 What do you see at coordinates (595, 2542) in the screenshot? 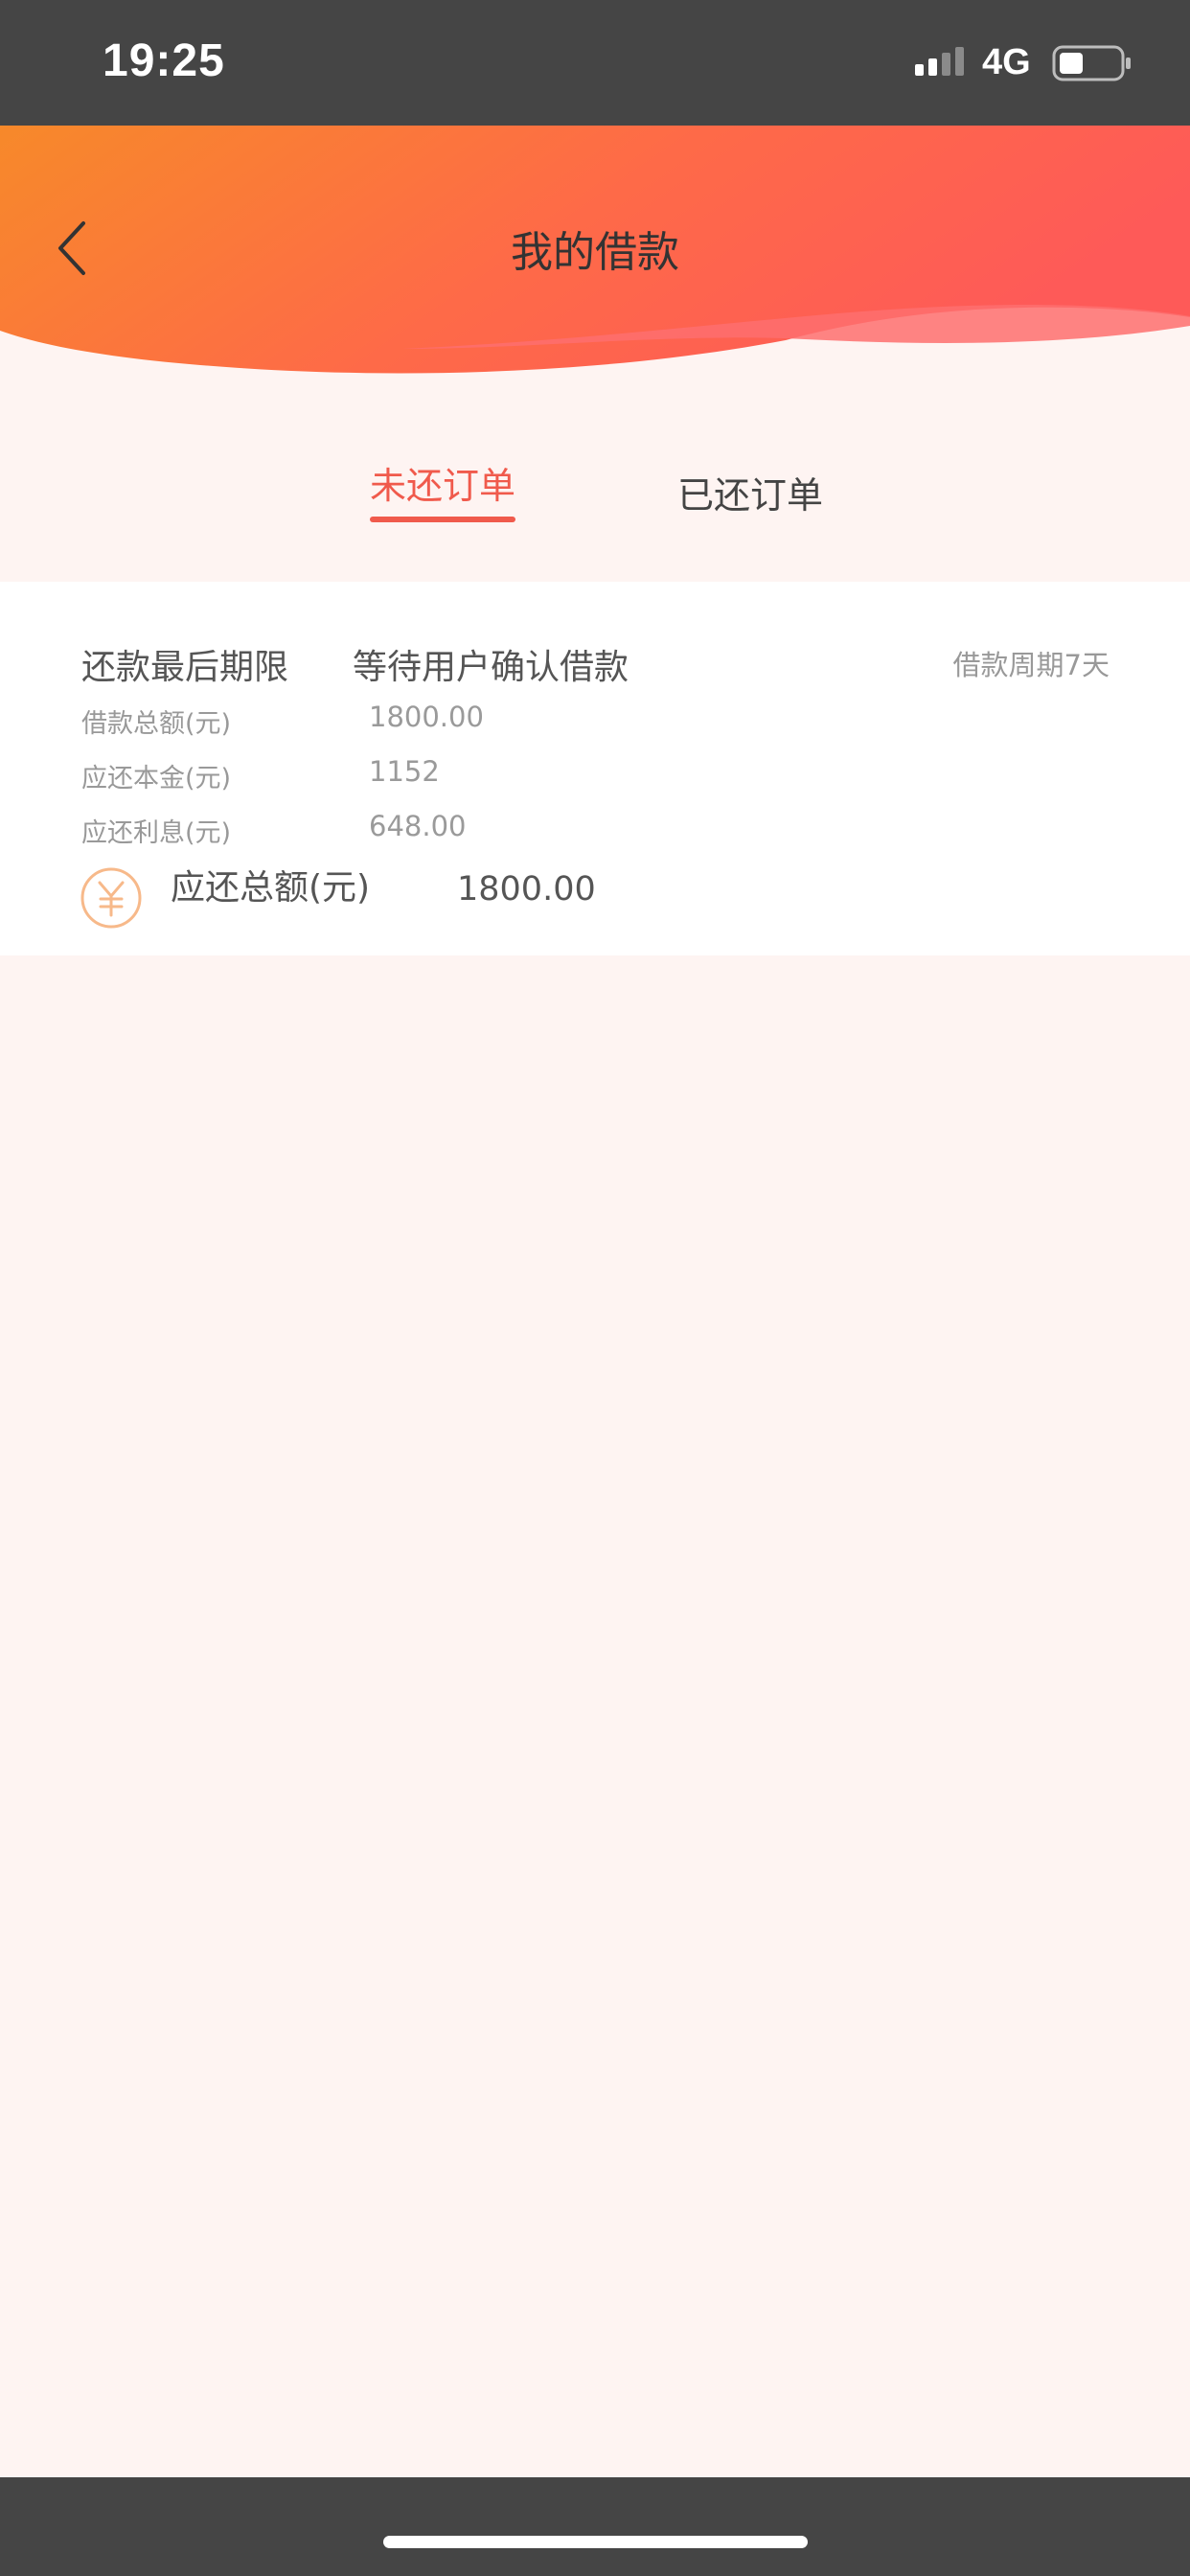
I see `home-indicator` at bounding box center [595, 2542].